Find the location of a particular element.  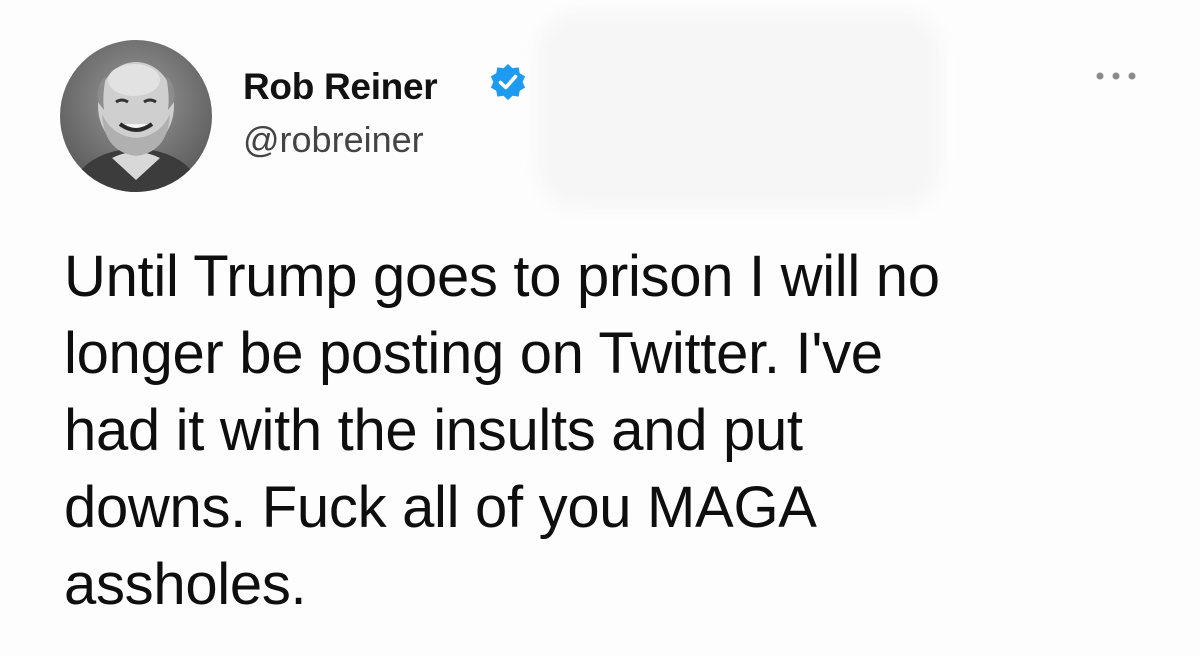

verified-badge-icon is located at coordinates (508, 82).